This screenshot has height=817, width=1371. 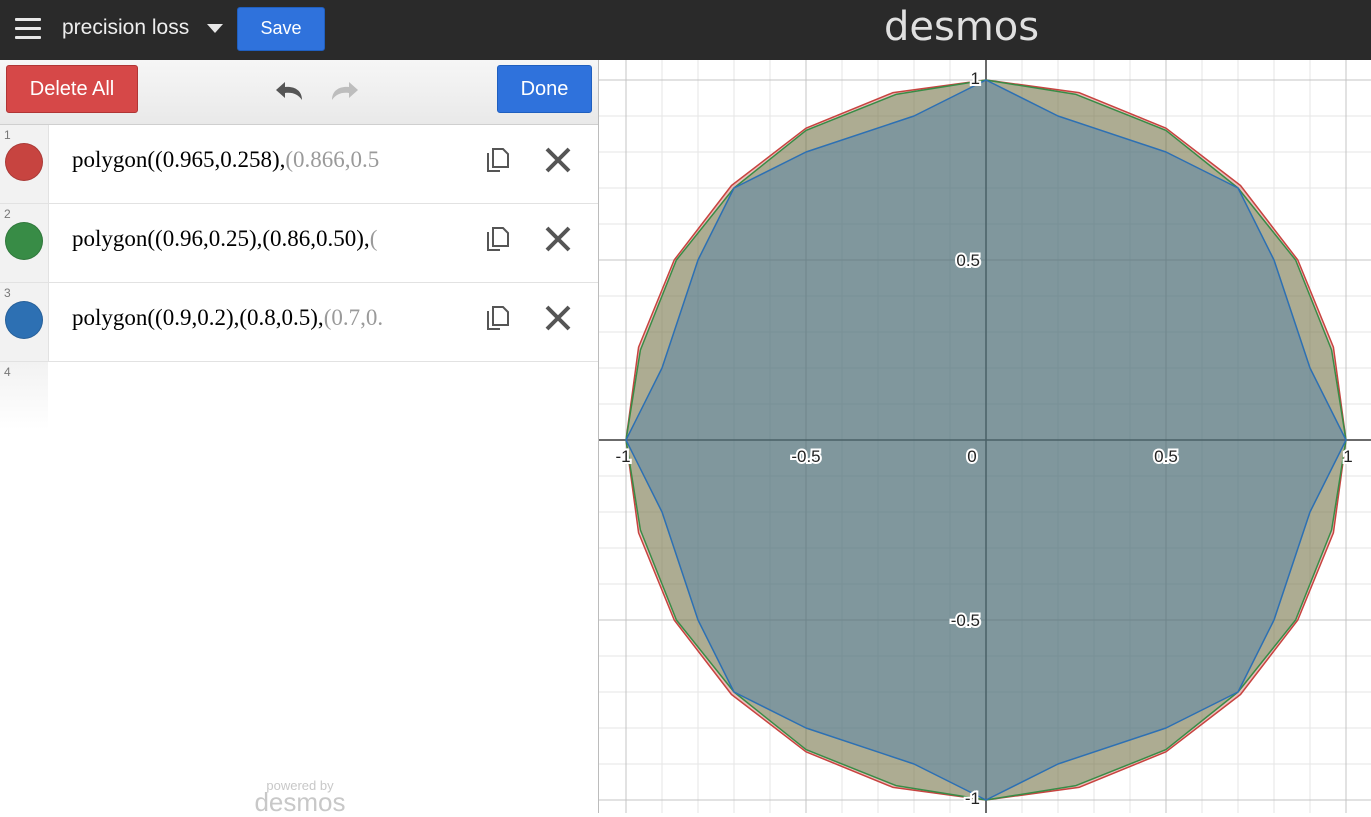 What do you see at coordinates (7, 372) in the screenshot?
I see `expression-index: 4` at bounding box center [7, 372].